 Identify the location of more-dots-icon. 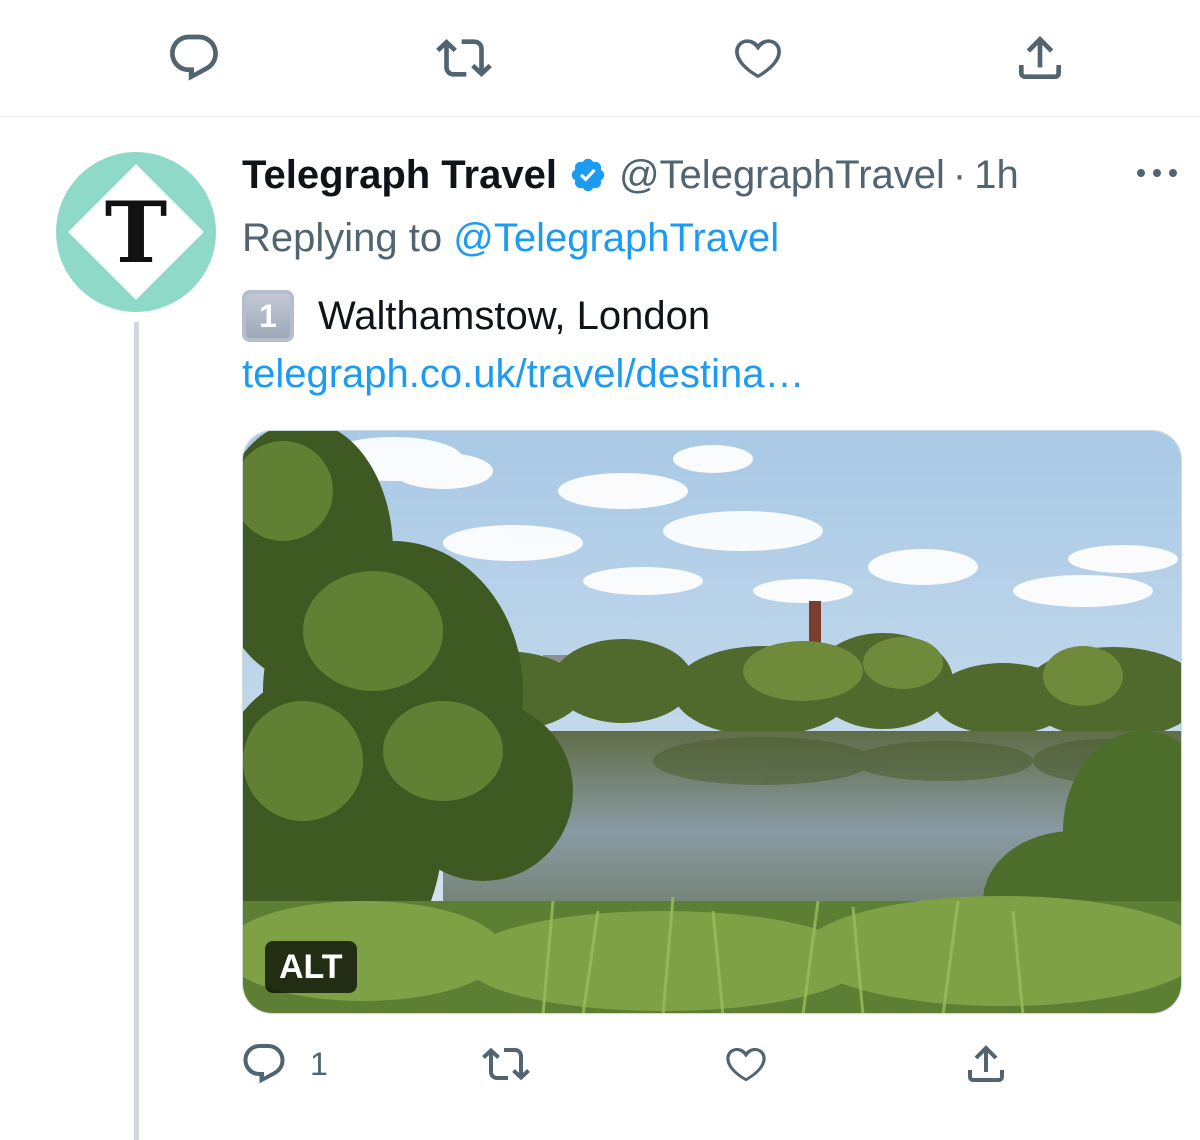
(1157, 173).